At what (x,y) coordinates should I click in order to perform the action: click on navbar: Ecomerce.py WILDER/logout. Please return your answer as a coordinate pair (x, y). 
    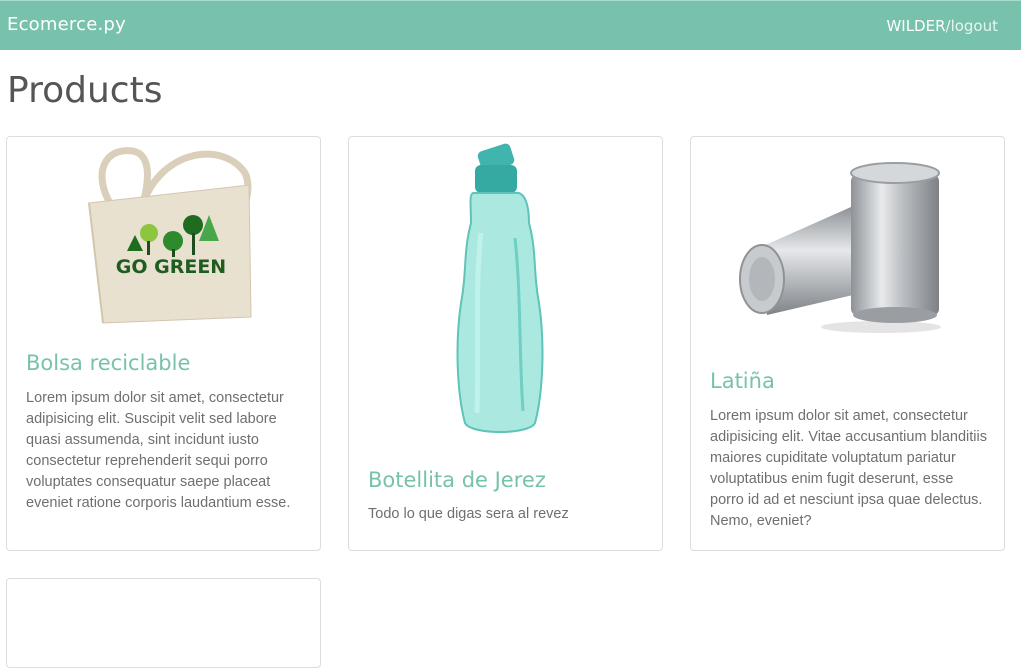
    Looking at the image, I should click on (510, 25).